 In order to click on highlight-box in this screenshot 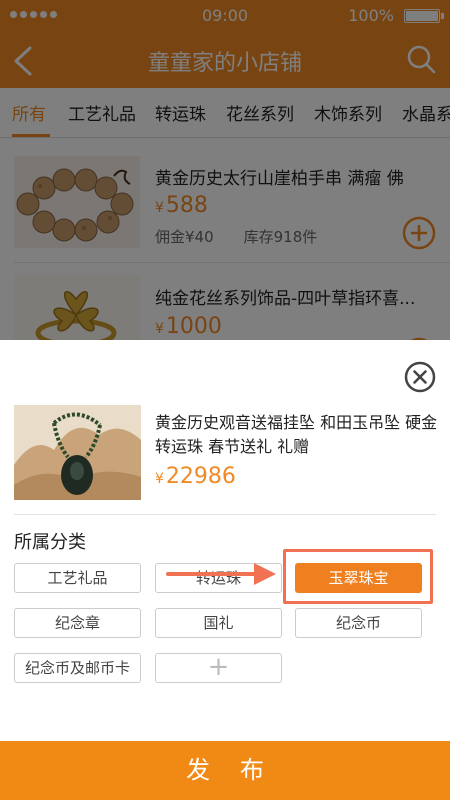, I will do `click(358, 576)`.